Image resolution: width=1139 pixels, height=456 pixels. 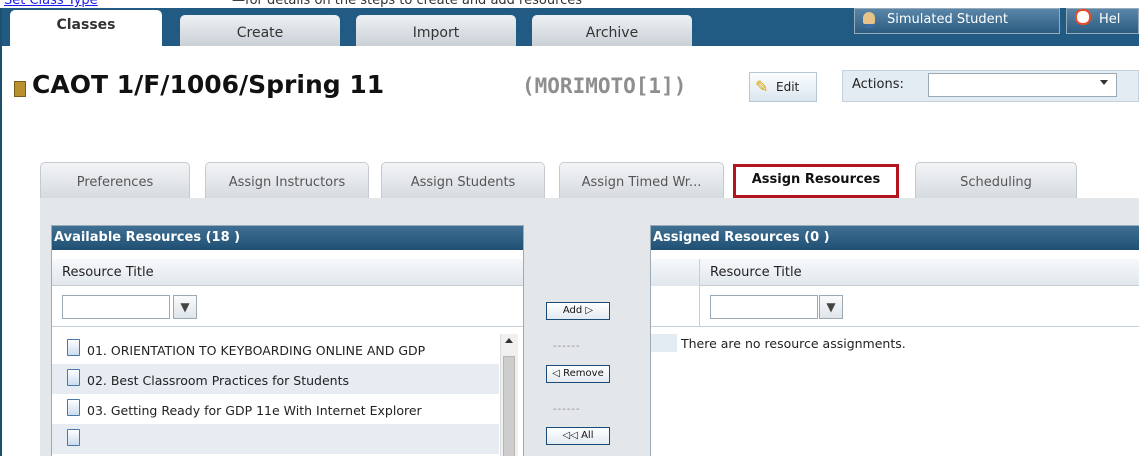 I want to click on column-header-select, so click(x=675, y=273).